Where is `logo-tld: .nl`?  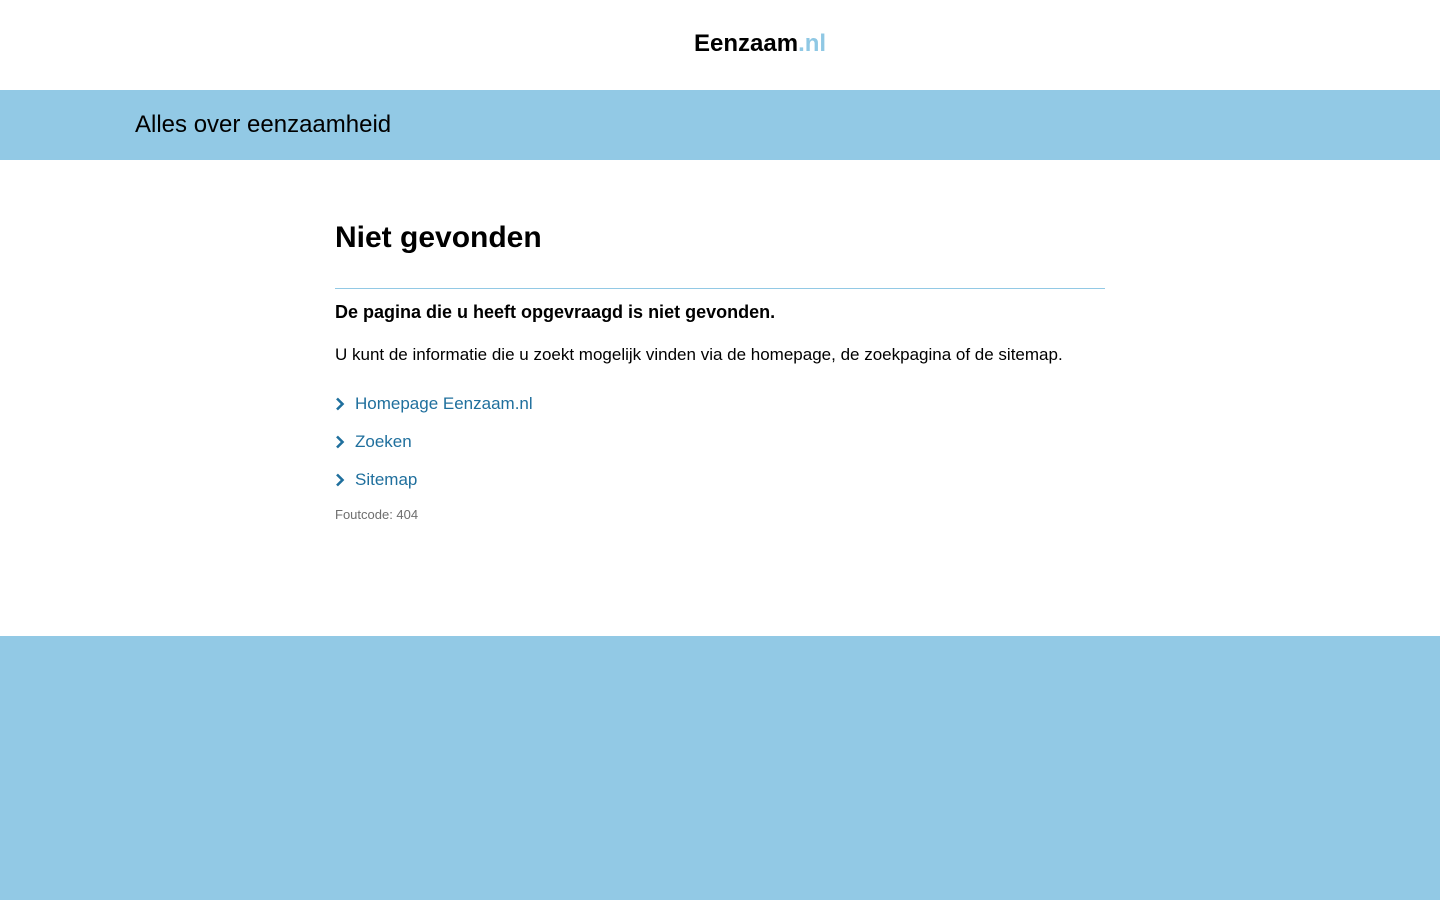
logo-tld: .nl is located at coordinates (812, 43).